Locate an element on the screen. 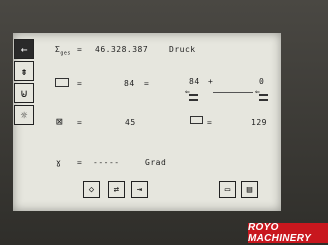 This screenshot has height=245, width=328. roller-button: ⊌ is located at coordinates (24, 93).